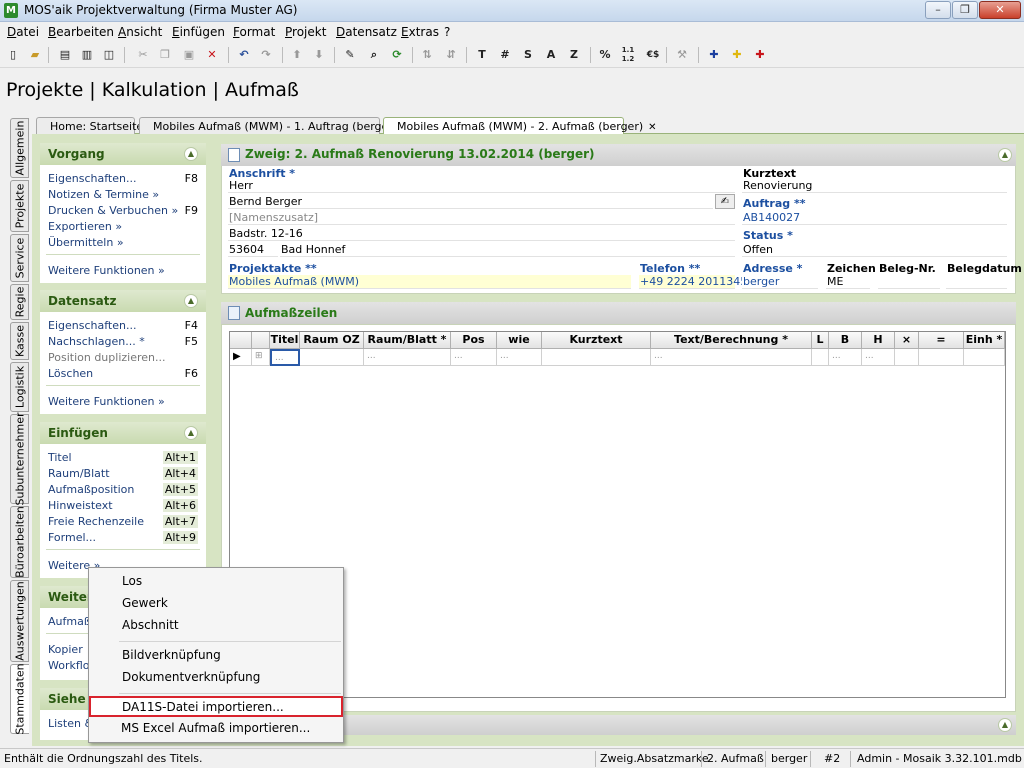 This screenshot has width=1024, height=768. What do you see at coordinates (106, 270) in the screenshot?
I see `action-weitere-funktionen: Weitere Funktionen »` at bounding box center [106, 270].